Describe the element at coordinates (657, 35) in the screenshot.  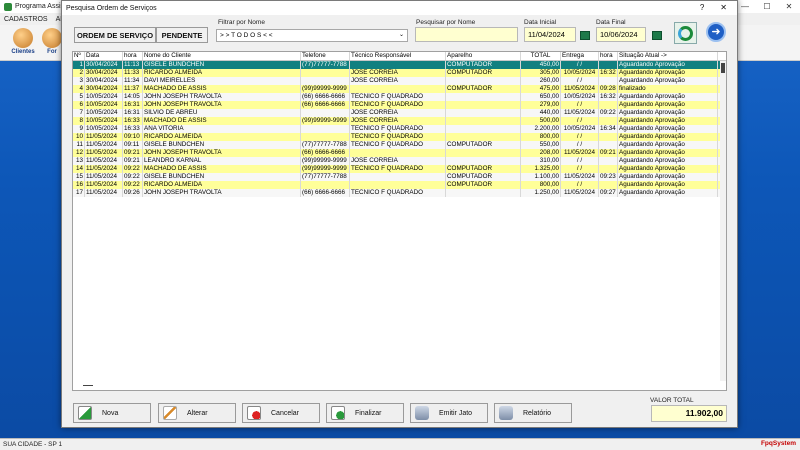
I see `calendar-end-icon` at that location.